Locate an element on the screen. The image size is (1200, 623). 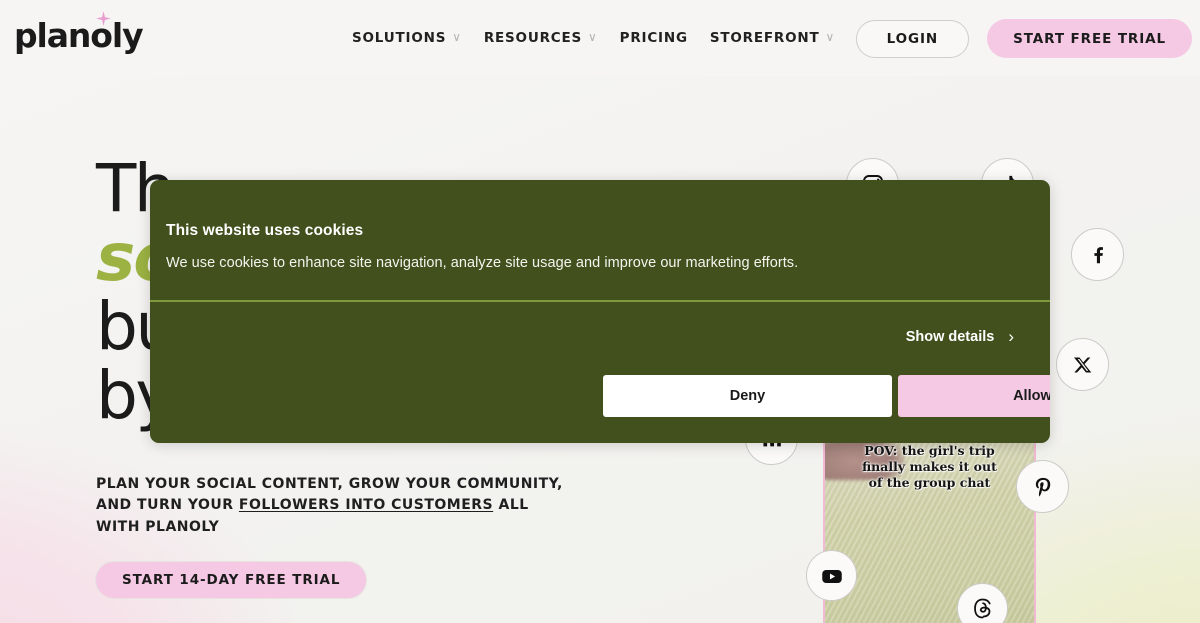
cookie-banner-divider is located at coordinates (600, 301).